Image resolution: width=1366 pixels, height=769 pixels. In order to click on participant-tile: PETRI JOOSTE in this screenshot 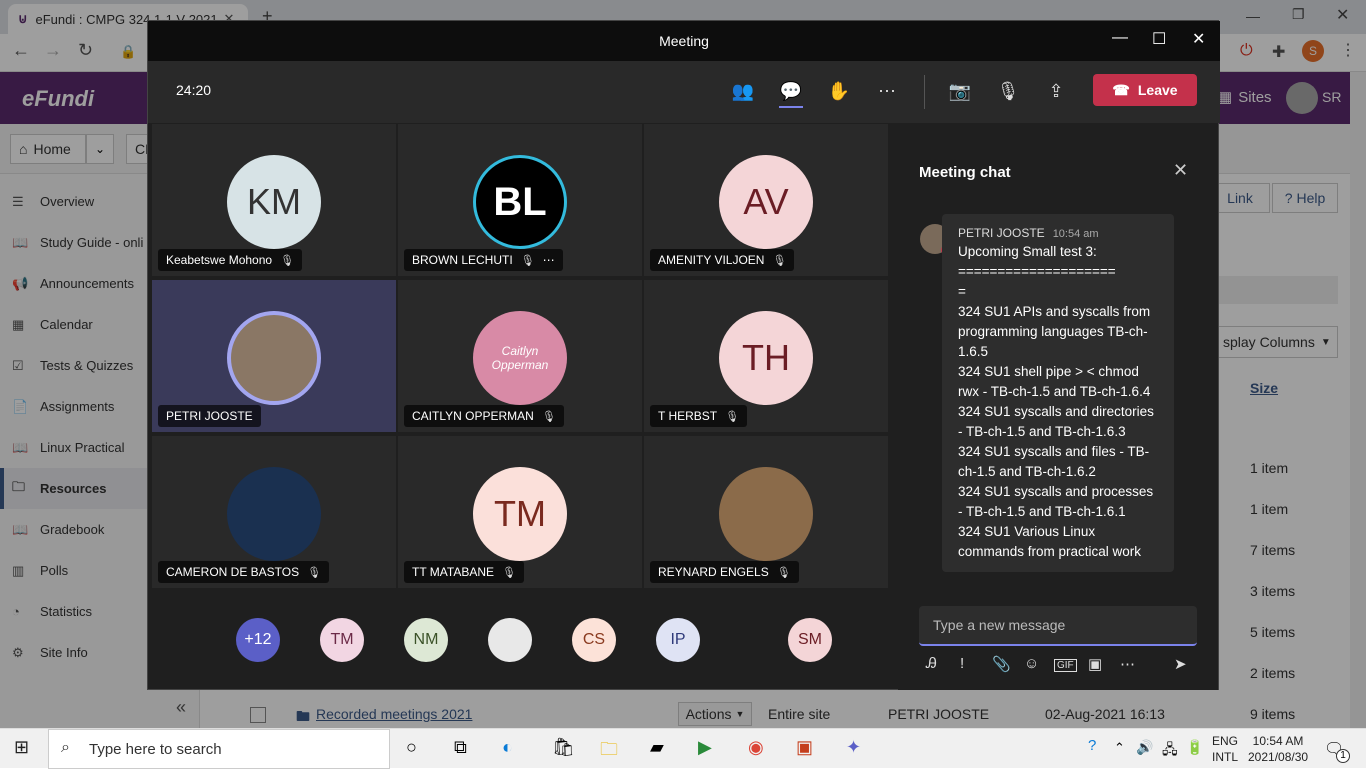, I will do `click(274, 356)`.